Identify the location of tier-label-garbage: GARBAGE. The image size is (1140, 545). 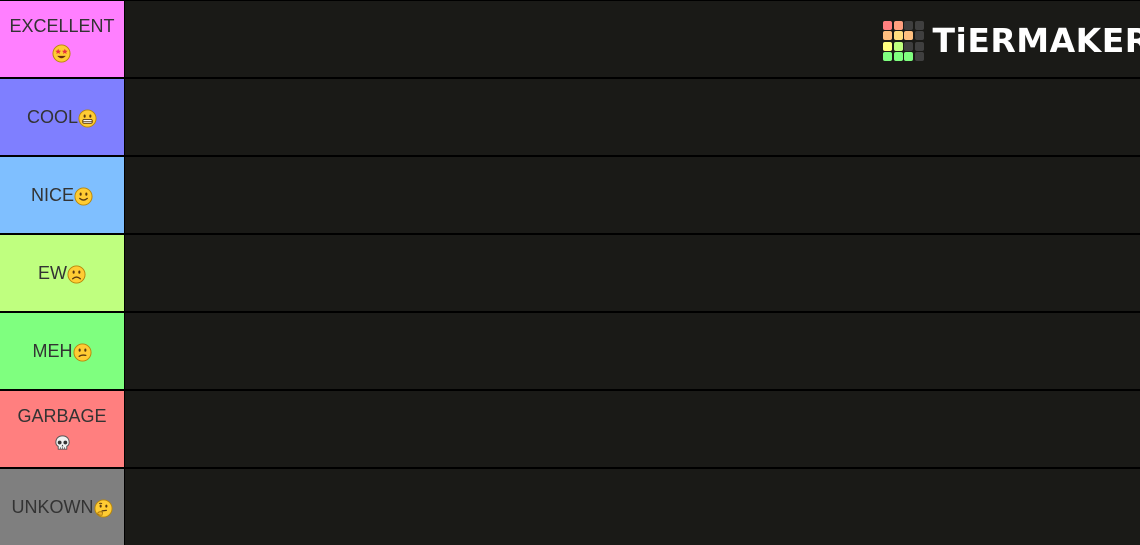
(62, 429).